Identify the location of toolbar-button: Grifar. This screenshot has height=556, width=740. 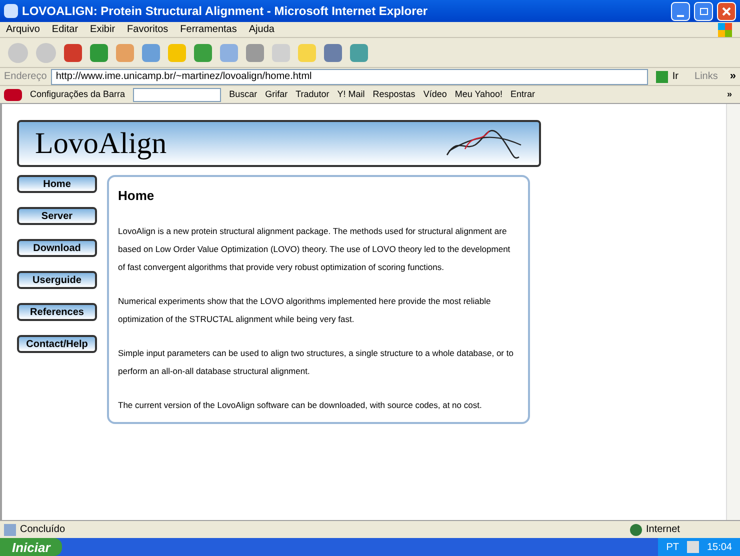
(276, 95).